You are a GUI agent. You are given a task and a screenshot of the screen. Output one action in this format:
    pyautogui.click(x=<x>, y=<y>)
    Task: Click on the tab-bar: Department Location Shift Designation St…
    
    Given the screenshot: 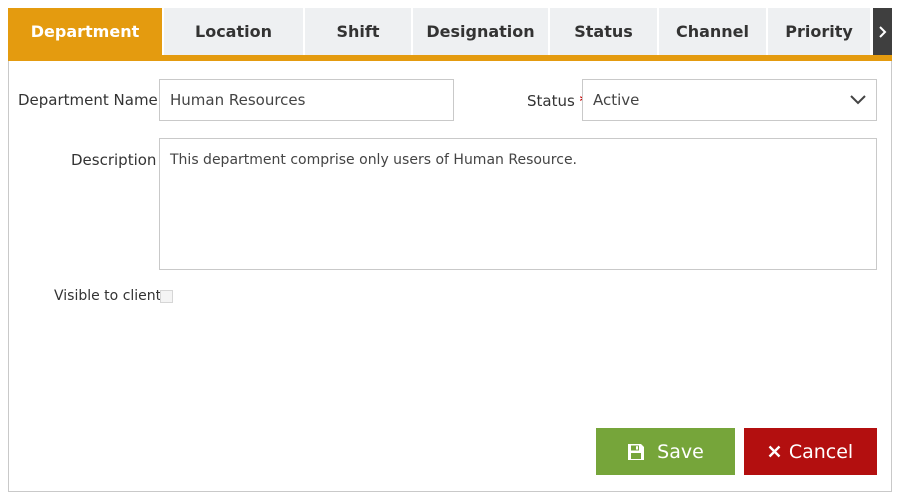 What is the action you would take?
    pyautogui.click(x=450, y=31)
    